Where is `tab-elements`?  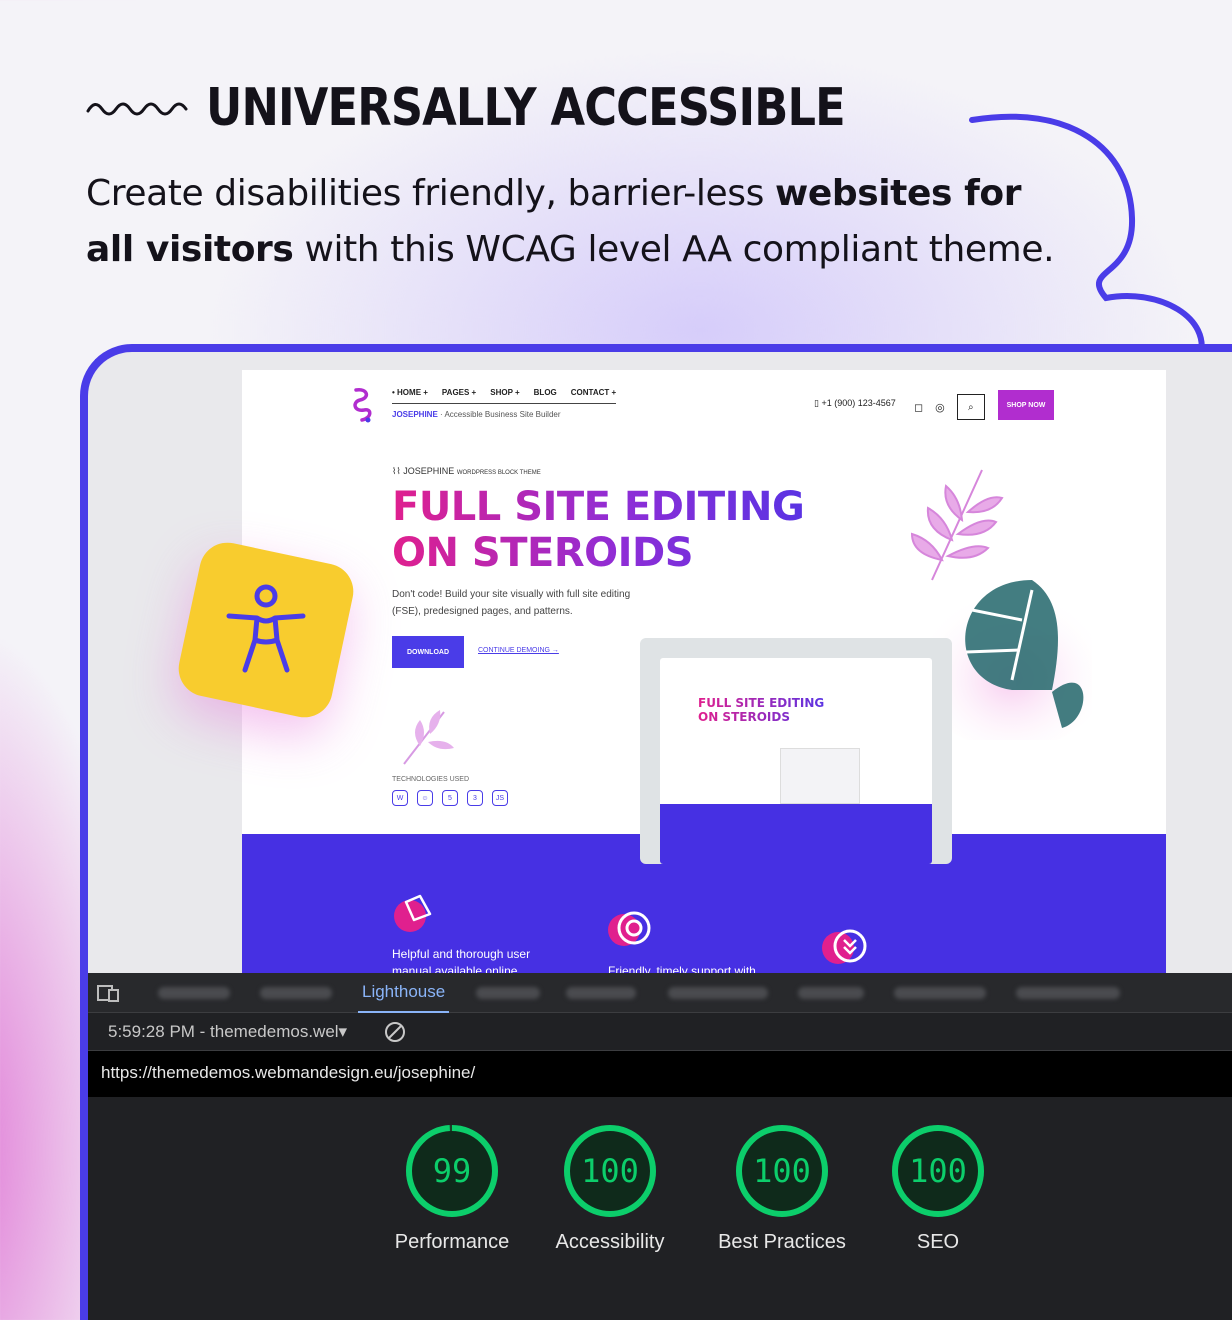
tab-elements is located at coordinates (194, 993).